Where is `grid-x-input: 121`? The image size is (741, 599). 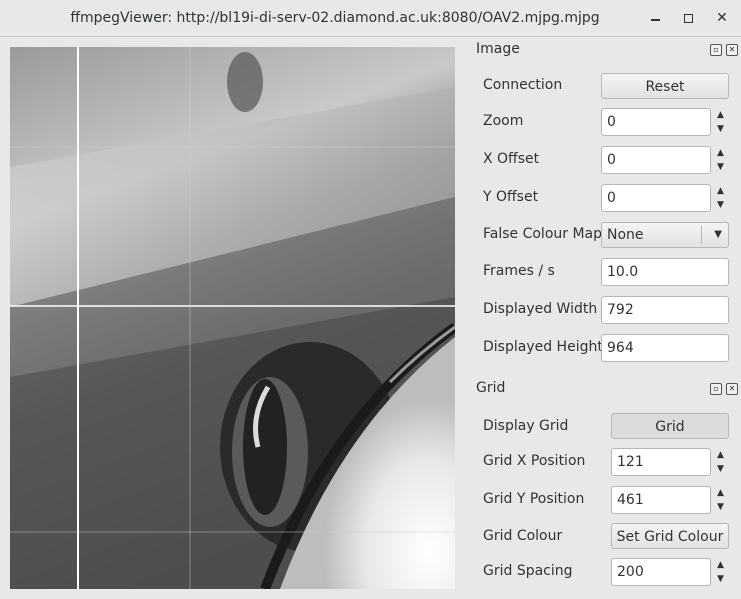
grid-x-input: 121 is located at coordinates (661, 462).